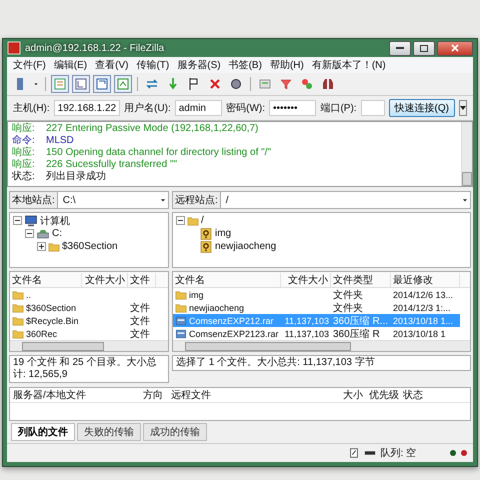 This screenshot has height=480, width=480. I want to click on refresh-icon, so click(152, 84).